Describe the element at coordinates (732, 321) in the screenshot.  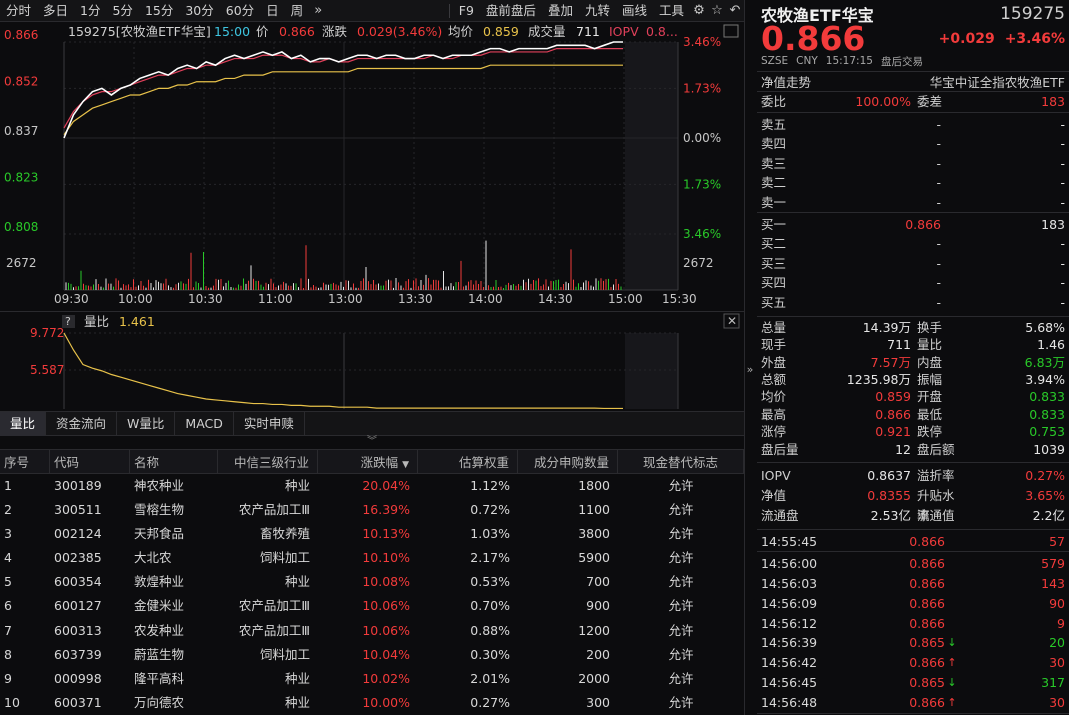
I see `close-icon: ✕` at that location.